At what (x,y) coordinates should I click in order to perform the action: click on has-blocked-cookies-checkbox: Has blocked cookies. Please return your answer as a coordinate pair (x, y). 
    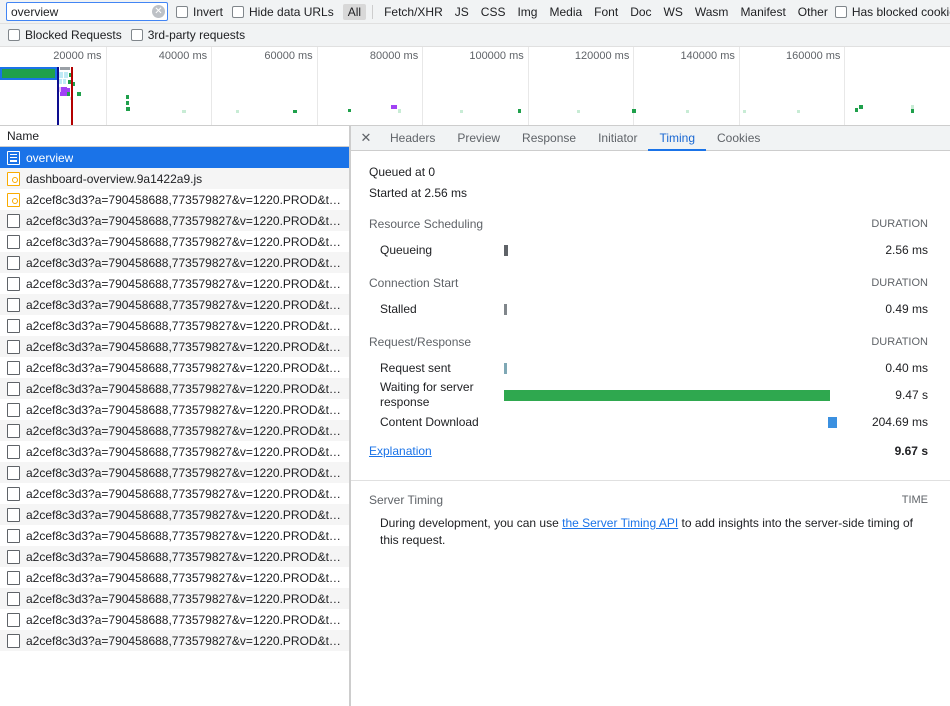
    Looking at the image, I should click on (892, 11).